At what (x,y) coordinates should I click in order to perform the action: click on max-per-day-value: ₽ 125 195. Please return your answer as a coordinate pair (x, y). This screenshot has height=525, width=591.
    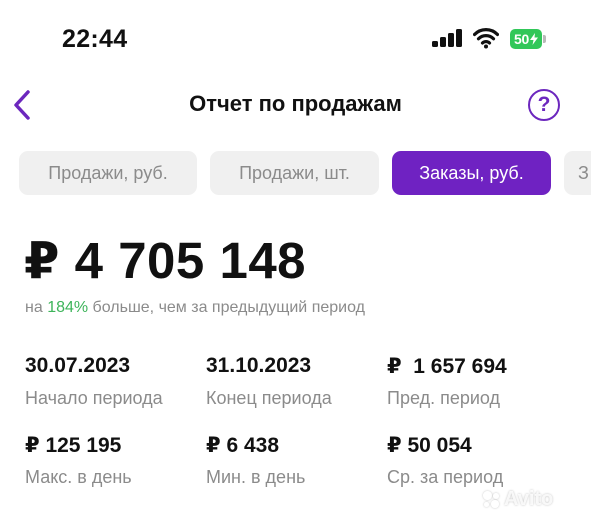
    Looking at the image, I should click on (73, 445).